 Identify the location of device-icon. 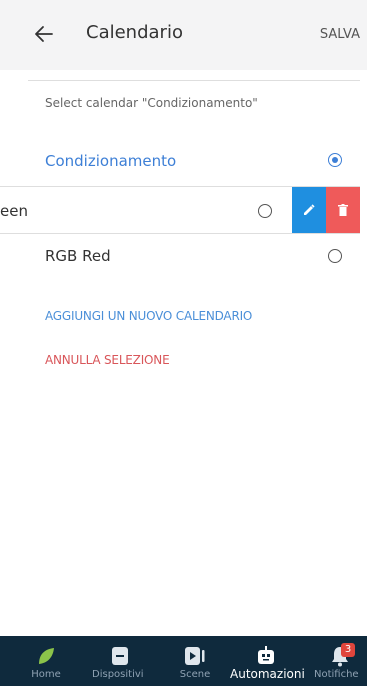
(120, 656).